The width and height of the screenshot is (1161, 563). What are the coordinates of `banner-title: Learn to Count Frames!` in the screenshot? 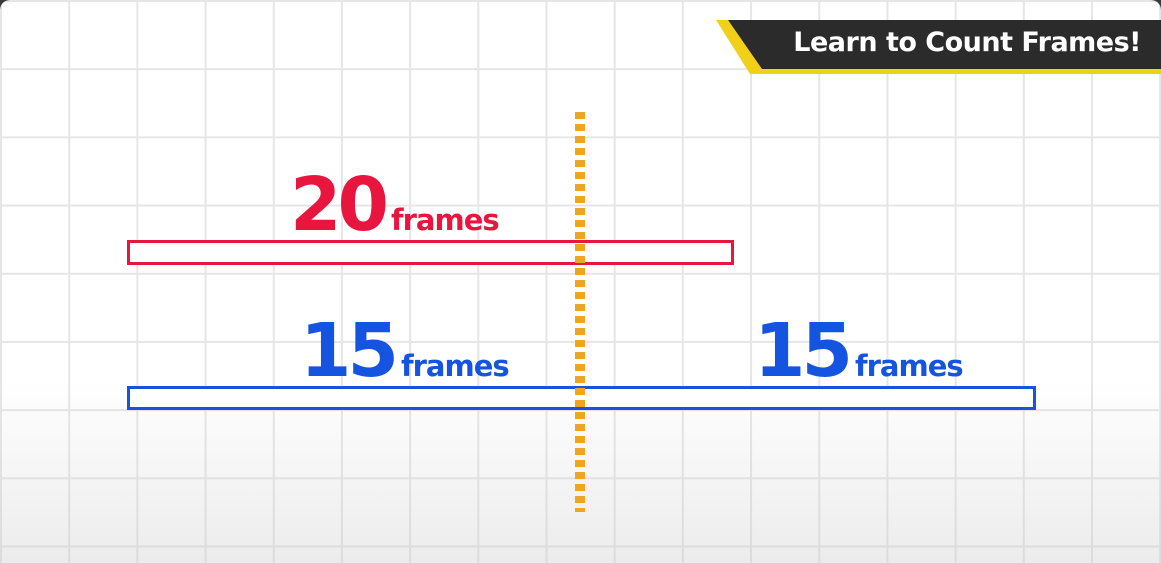 It's located at (967, 42).